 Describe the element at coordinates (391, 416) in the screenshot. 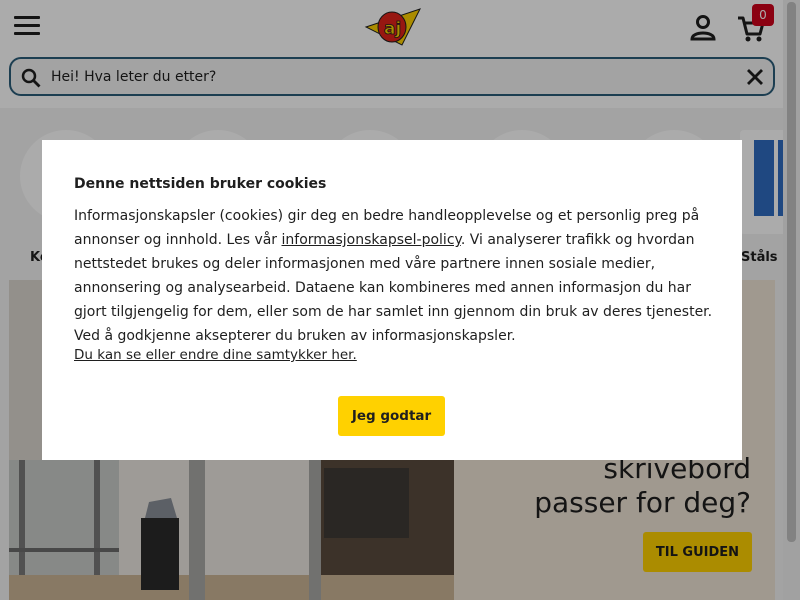

I see `accept-cookies-button: Jeg godtar` at that location.